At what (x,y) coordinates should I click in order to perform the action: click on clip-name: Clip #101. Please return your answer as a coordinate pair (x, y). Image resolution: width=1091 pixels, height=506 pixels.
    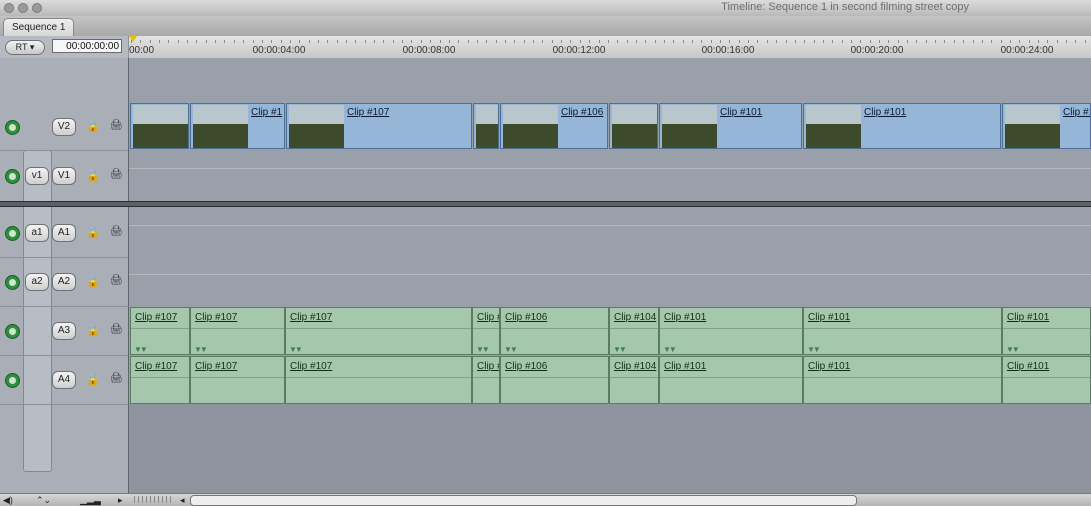
    Looking at the image, I should click on (829, 366).